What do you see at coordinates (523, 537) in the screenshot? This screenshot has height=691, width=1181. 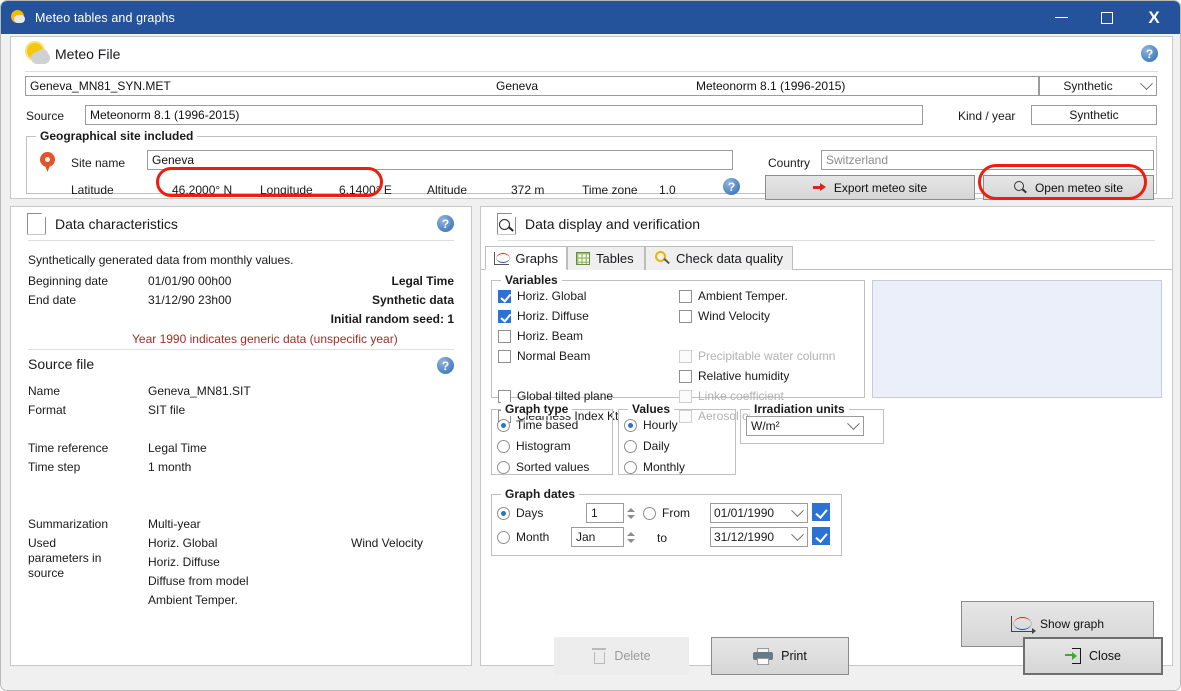 I see `radio-month: Month` at bounding box center [523, 537].